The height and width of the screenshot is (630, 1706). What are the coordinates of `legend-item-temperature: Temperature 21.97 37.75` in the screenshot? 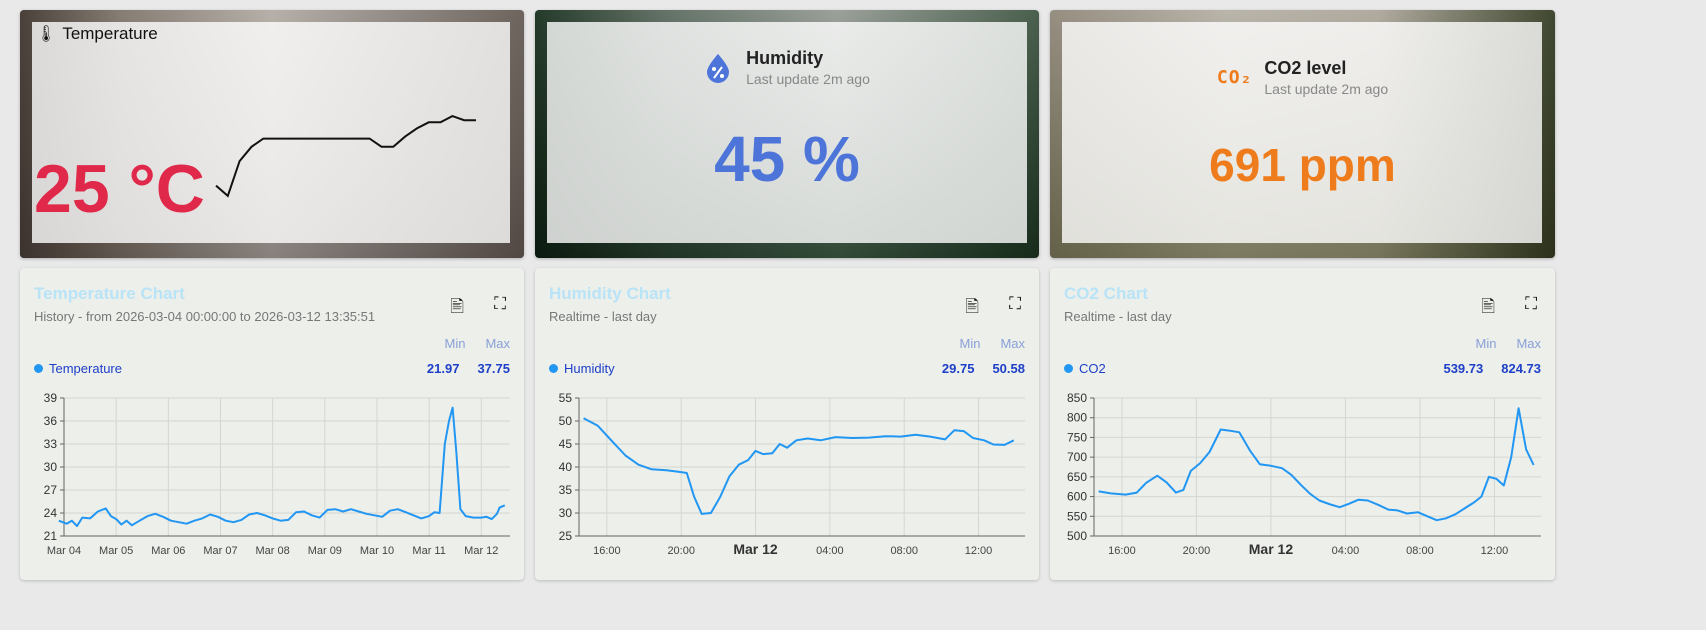 It's located at (272, 368).